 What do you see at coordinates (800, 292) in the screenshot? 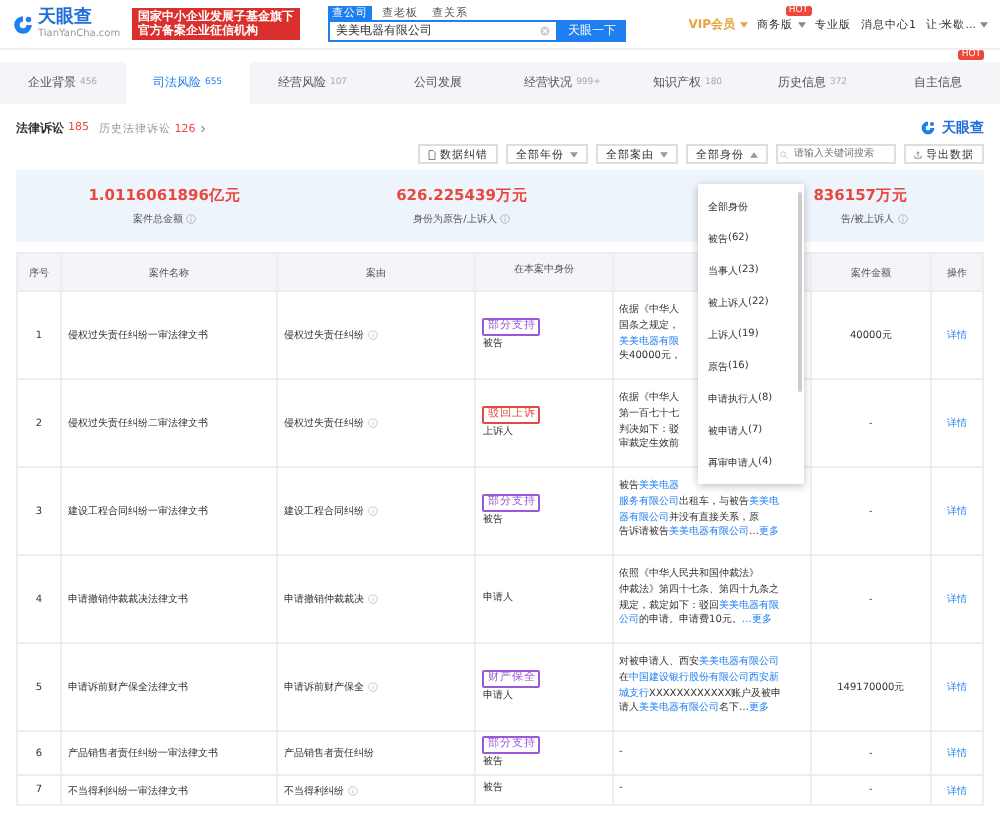
I see `scrollbar-thumb` at bounding box center [800, 292].